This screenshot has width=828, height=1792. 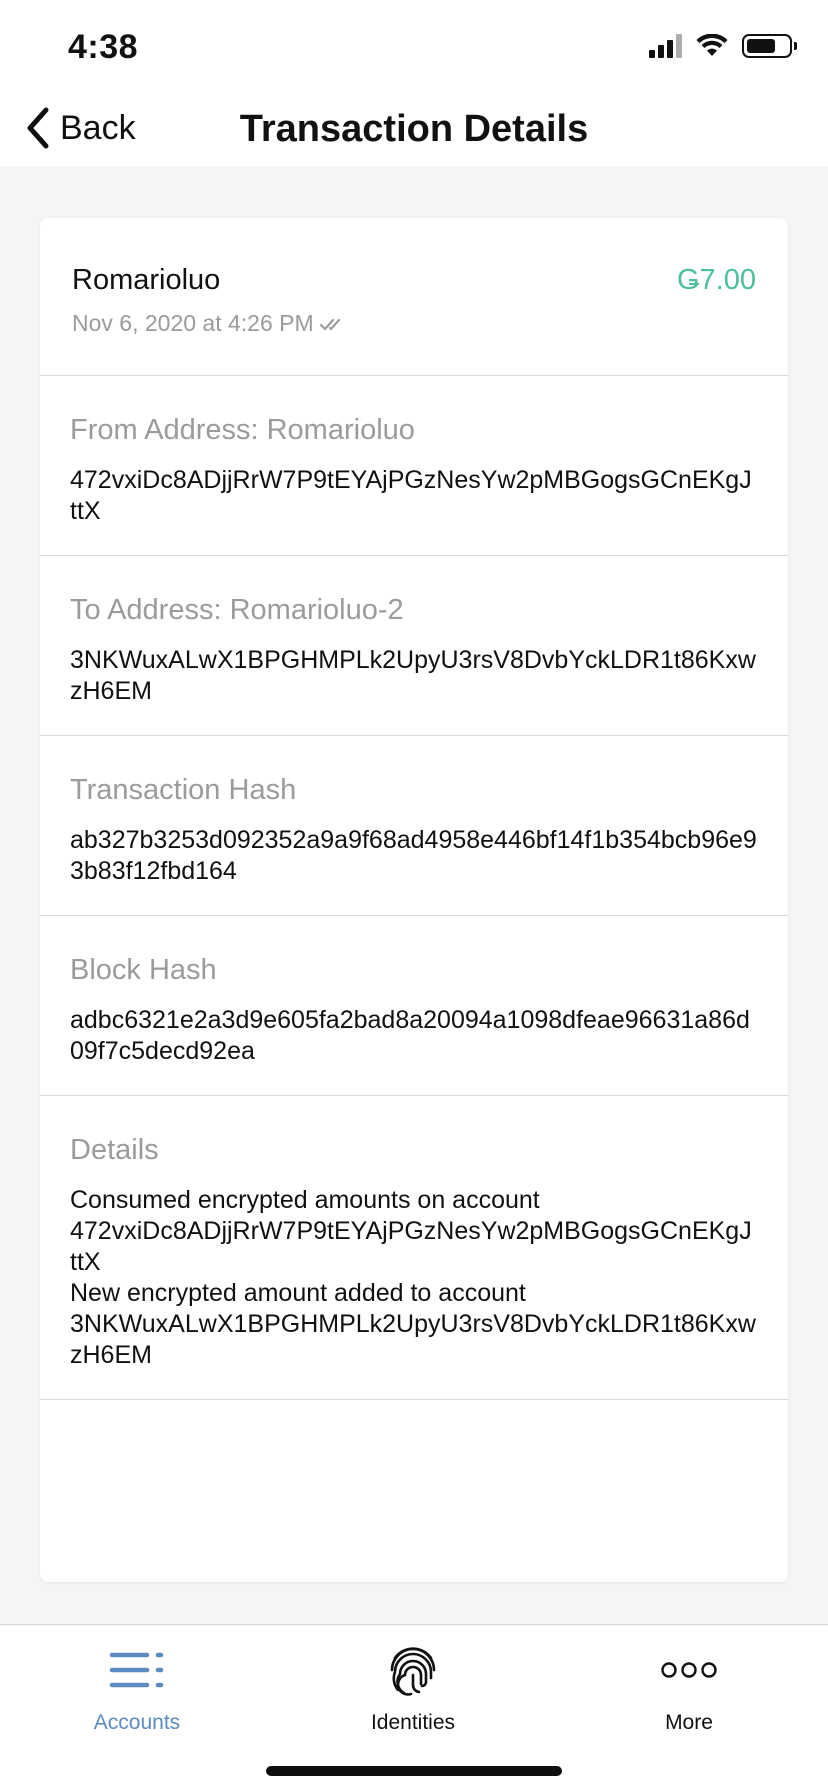 I want to click on transaction-summary: Romarioluo Ǥ7.00 Nov 6, 2020 at 4:26 PM, so click(x=414, y=297).